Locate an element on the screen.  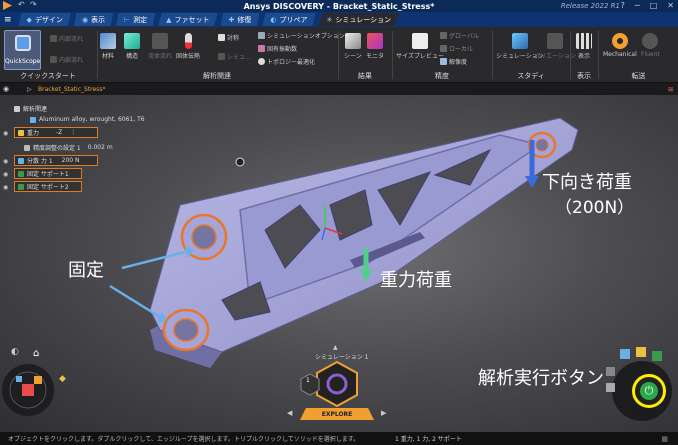
load-hole-bore is located at coordinates (542, 145).